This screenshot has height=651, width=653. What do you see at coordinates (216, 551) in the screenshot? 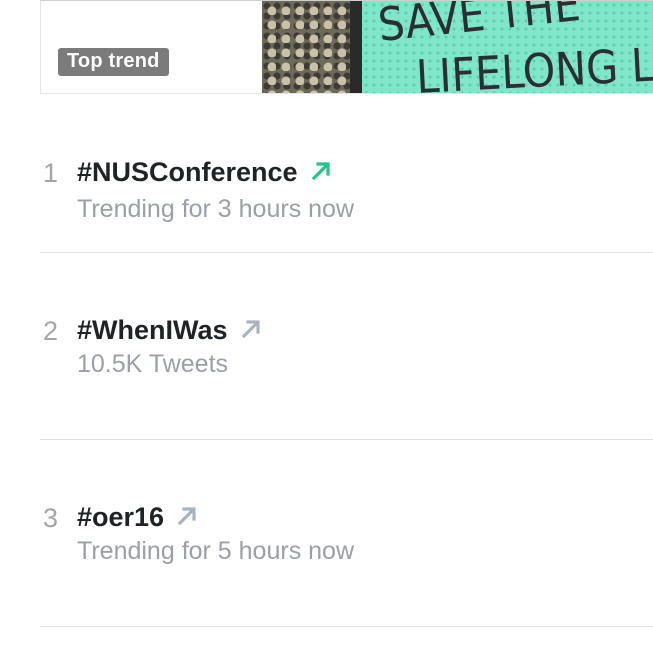
I see `trend-meta: Trending for 5 hours now` at bounding box center [216, 551].